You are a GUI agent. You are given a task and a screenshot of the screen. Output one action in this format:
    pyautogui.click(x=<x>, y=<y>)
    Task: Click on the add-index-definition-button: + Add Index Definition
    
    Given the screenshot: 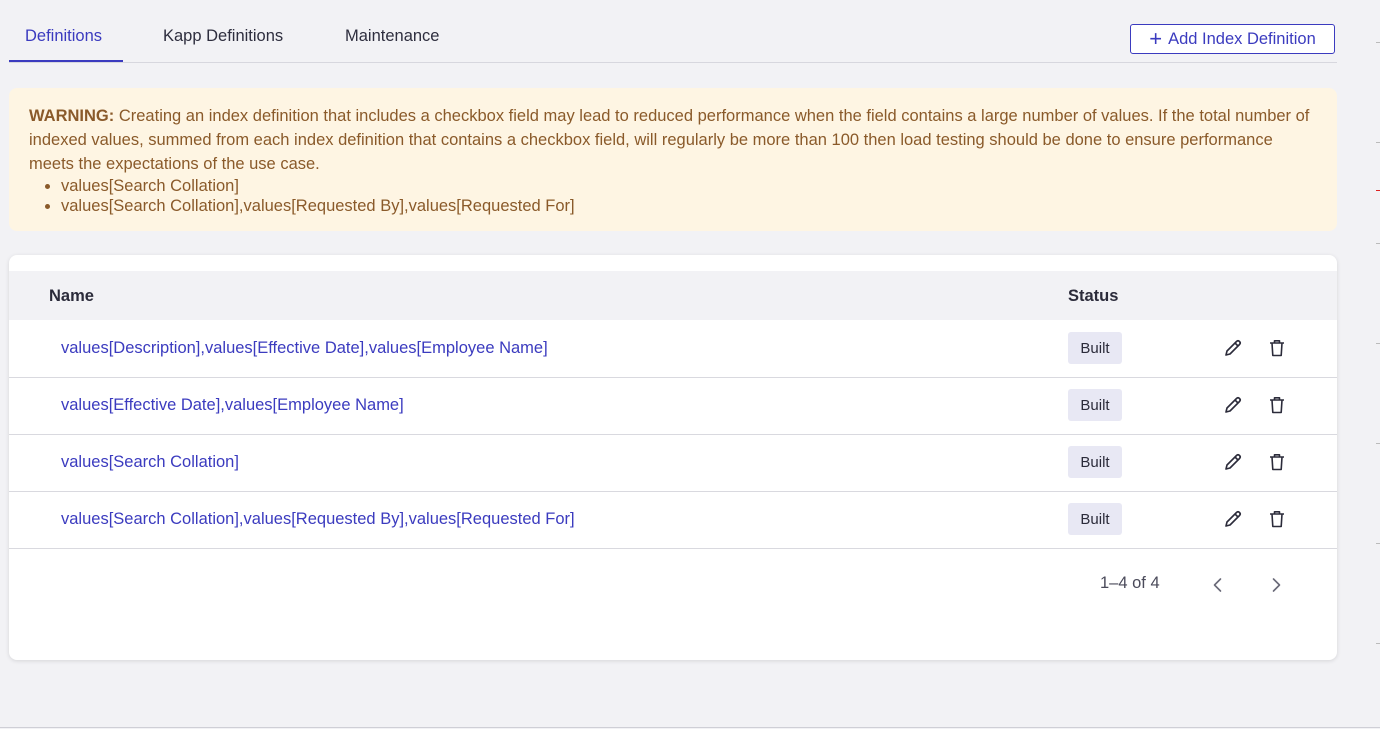 What is the action you would take?
    pyautogui.click(x=1232, y=39)
    